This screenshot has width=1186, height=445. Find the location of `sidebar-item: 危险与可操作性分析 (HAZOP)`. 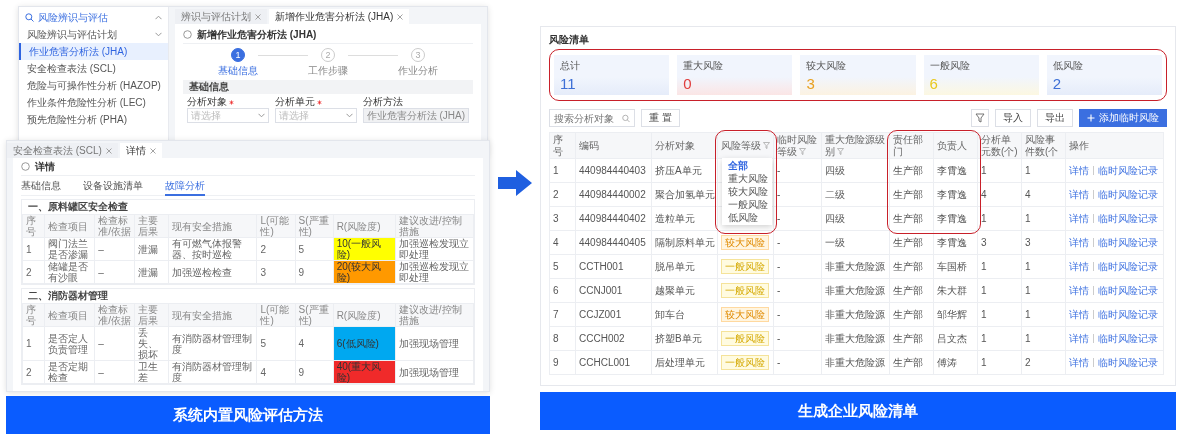

sidebar-item: 危险与可操作性分析 (HAZOP) is located at coordinates (93, 85).